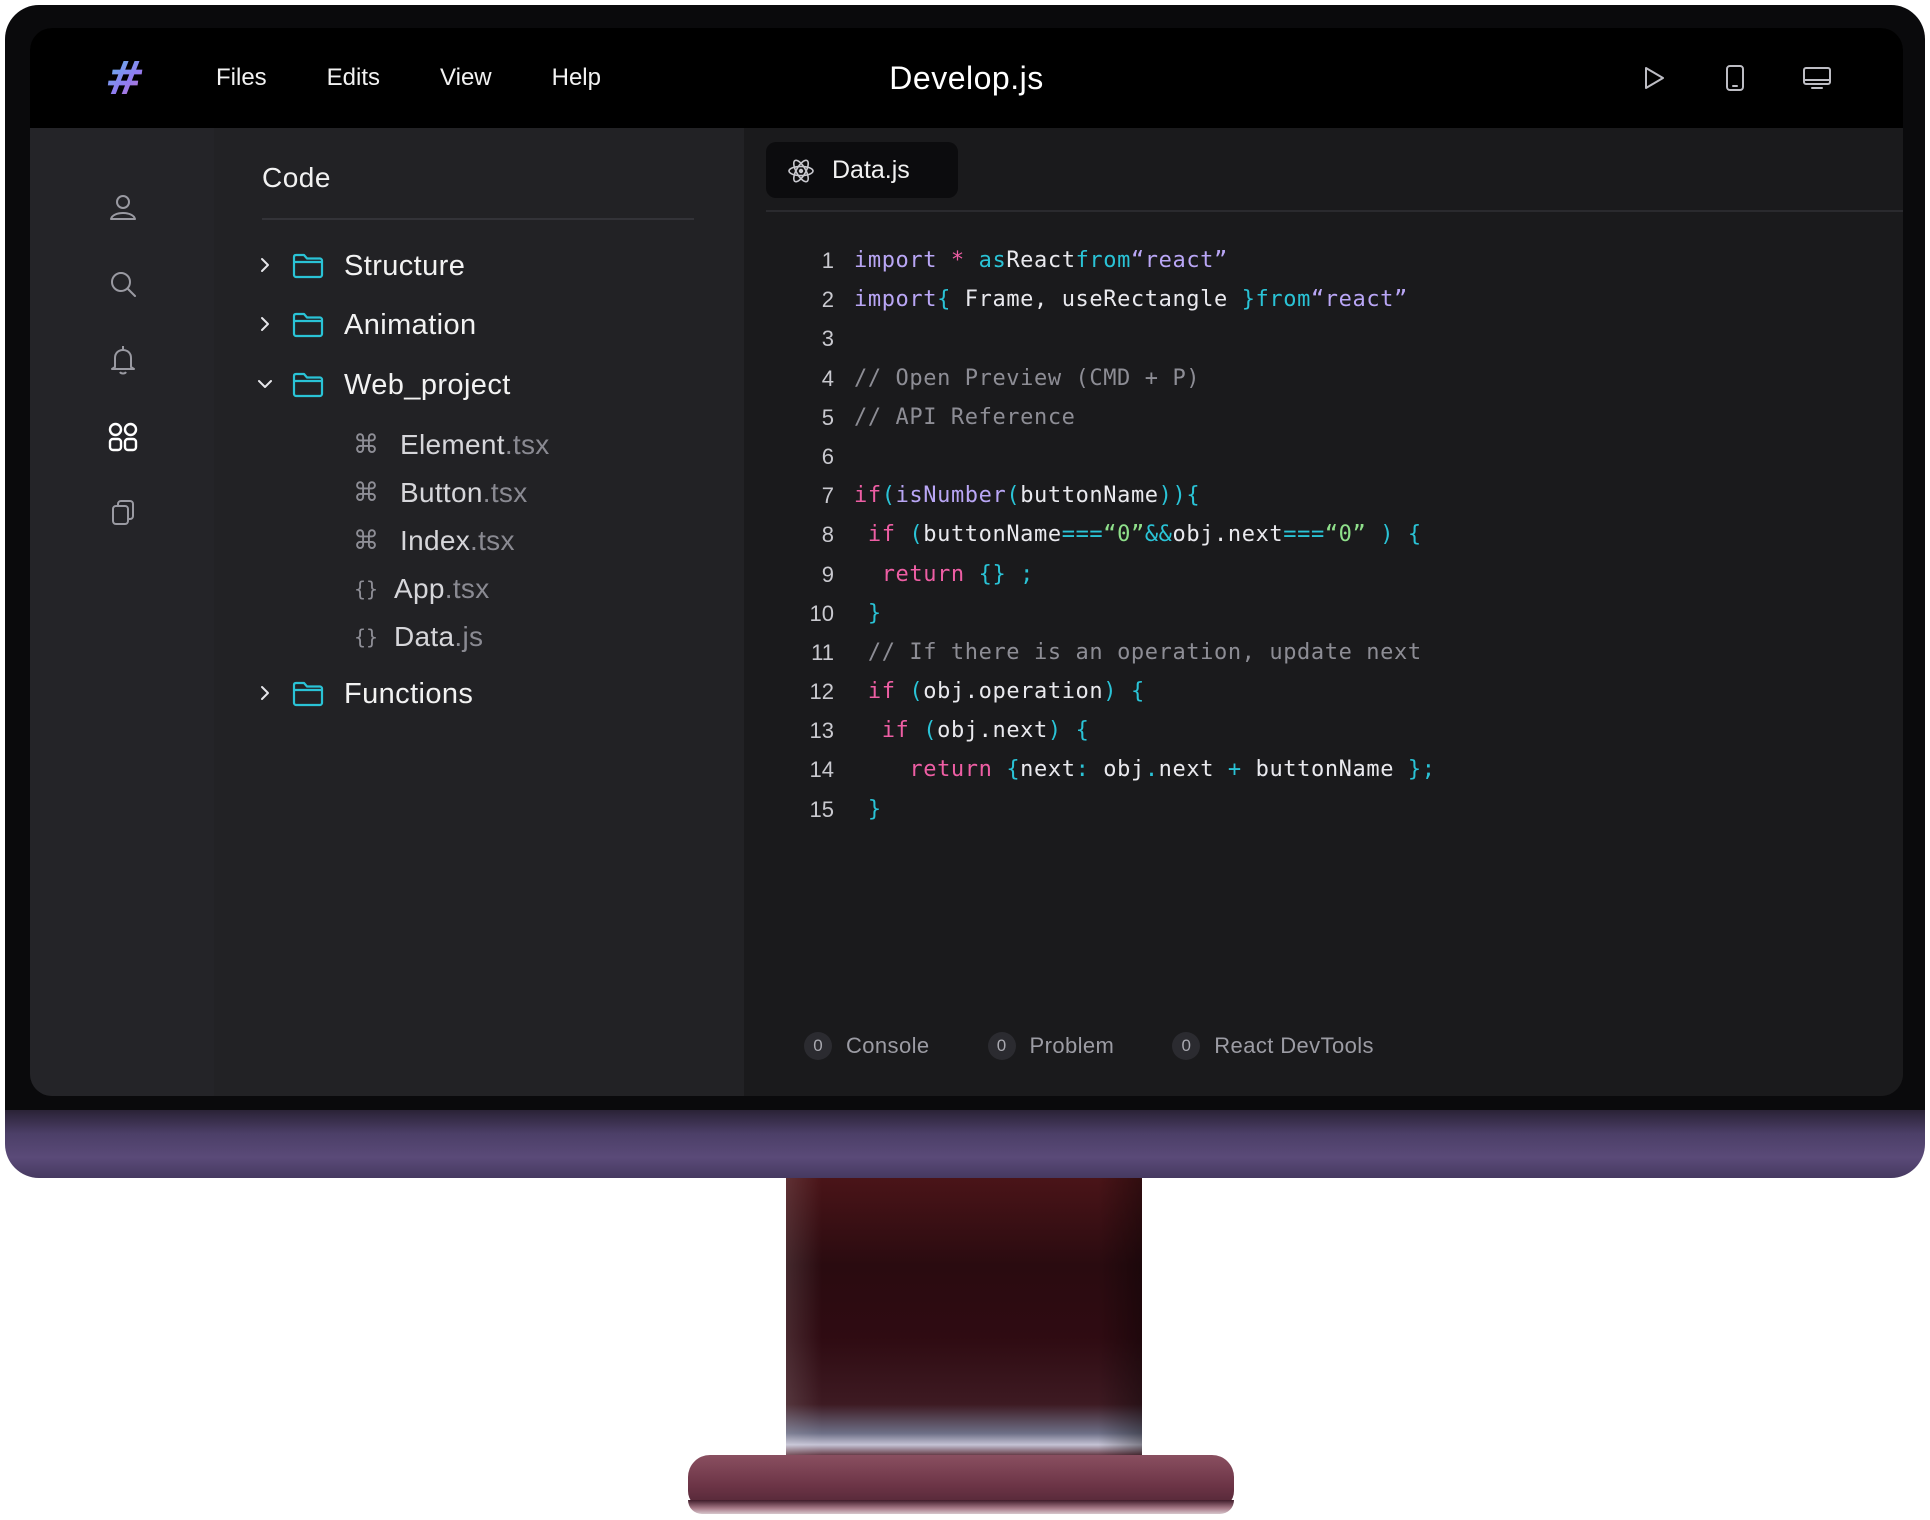 Image resolution: width=1930 pixels, height=1520 pixels. Describe the element at coordinates (862, 170) in the screenshot. I see `tab-data-js: Data.js` at that location.